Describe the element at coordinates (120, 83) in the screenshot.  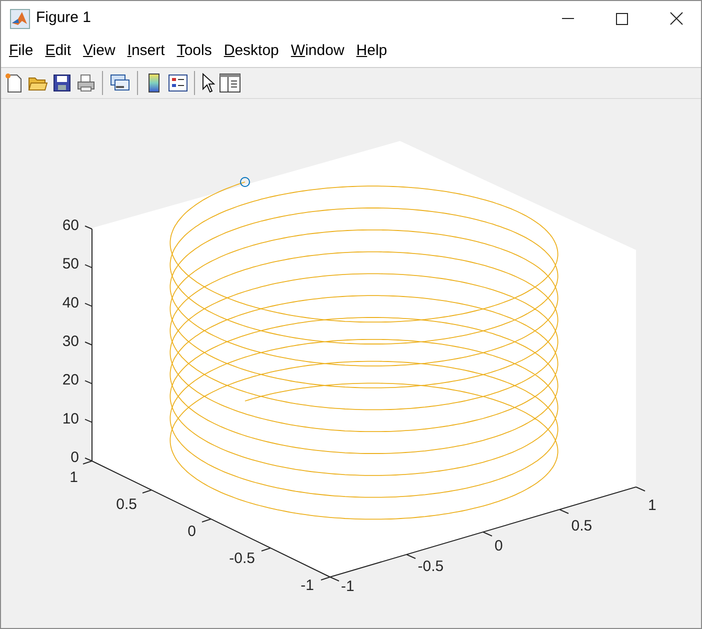
I see `linked-windows-icon` at that location.